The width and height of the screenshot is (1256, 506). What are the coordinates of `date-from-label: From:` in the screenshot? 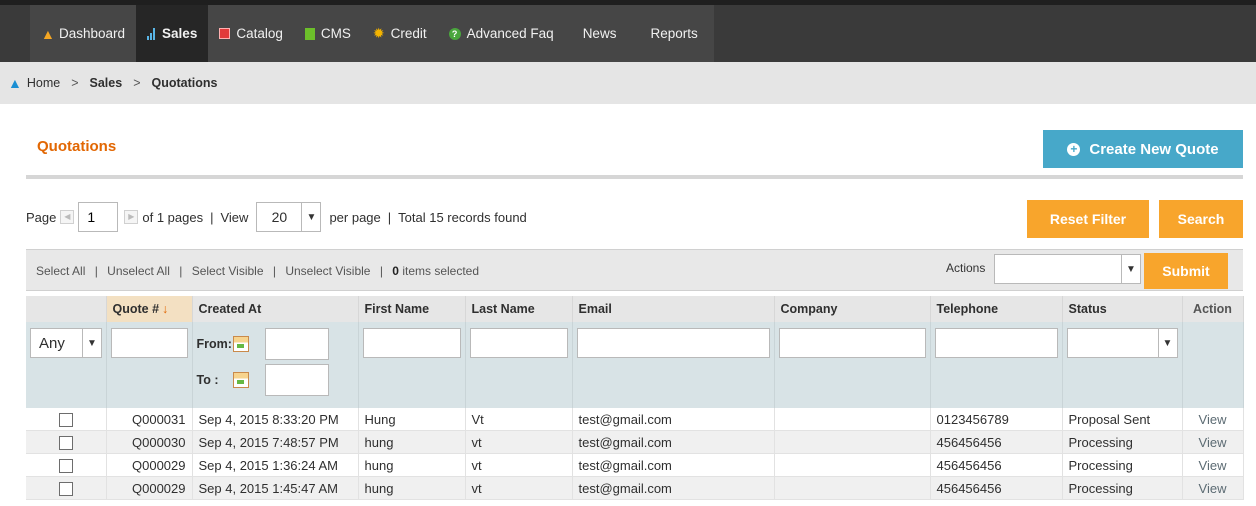 It's located at (214, 344).